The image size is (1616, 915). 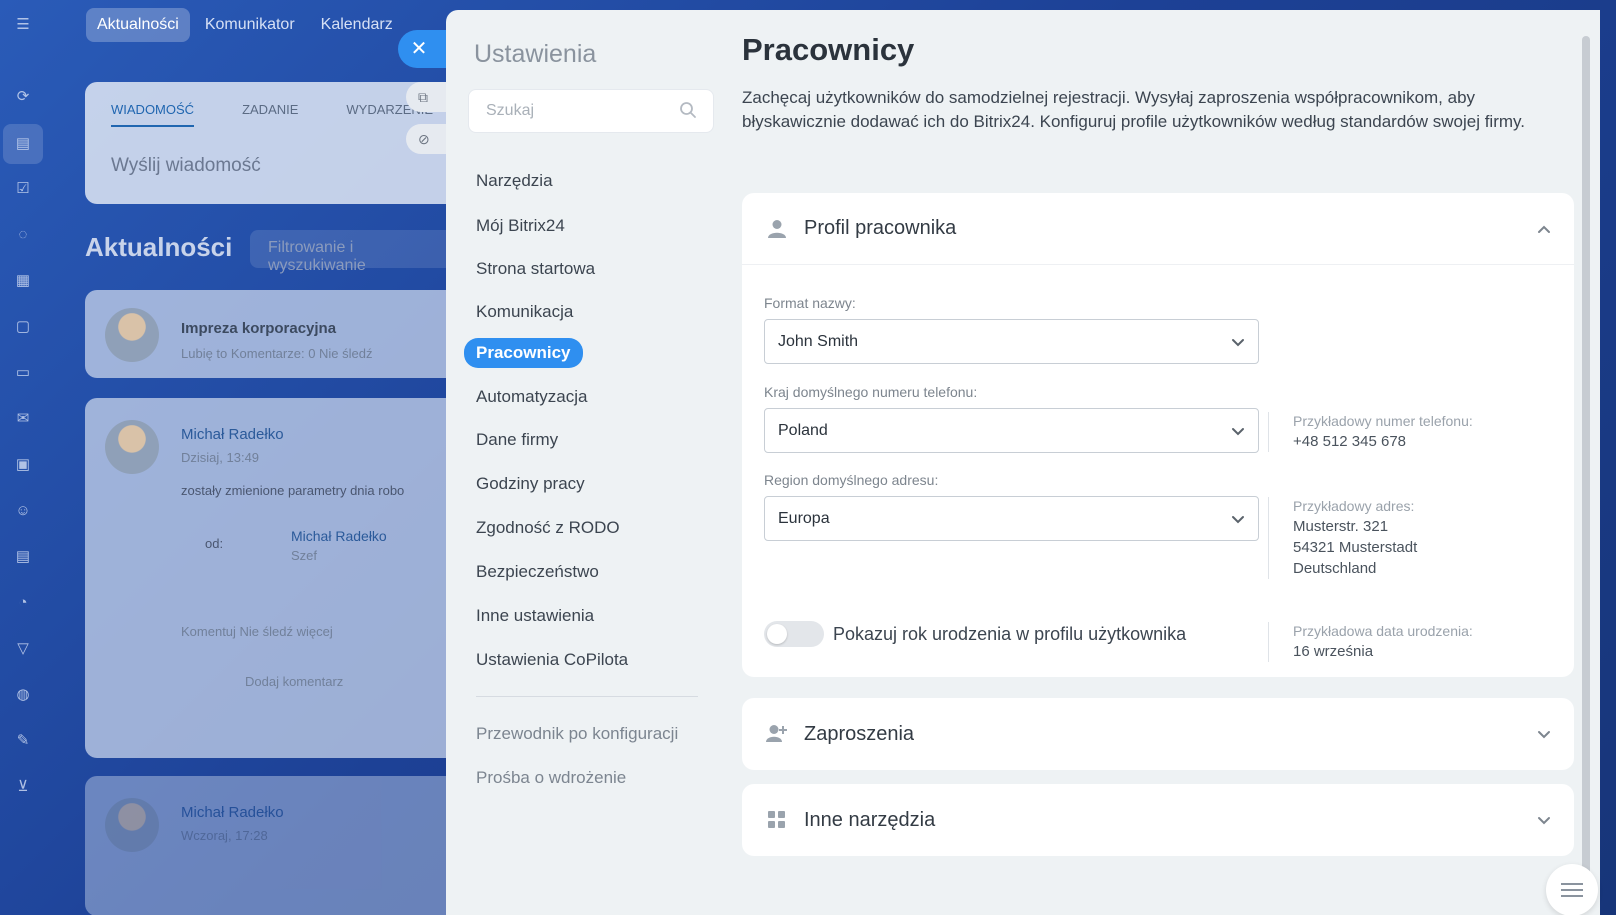 What do you see at coordinates (23, 97) in the screenshot?
I see `crm-icon: ⟳` at bounding box center [23, 97].